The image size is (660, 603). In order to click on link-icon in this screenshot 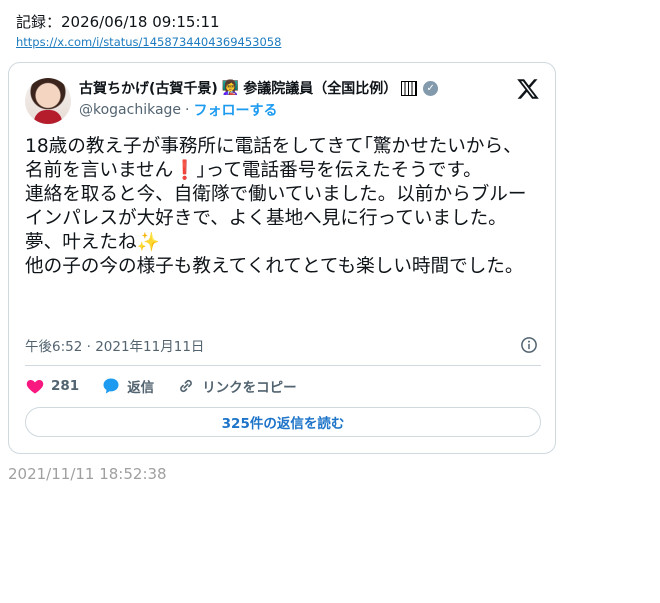, I will do `click(186, 386)`.